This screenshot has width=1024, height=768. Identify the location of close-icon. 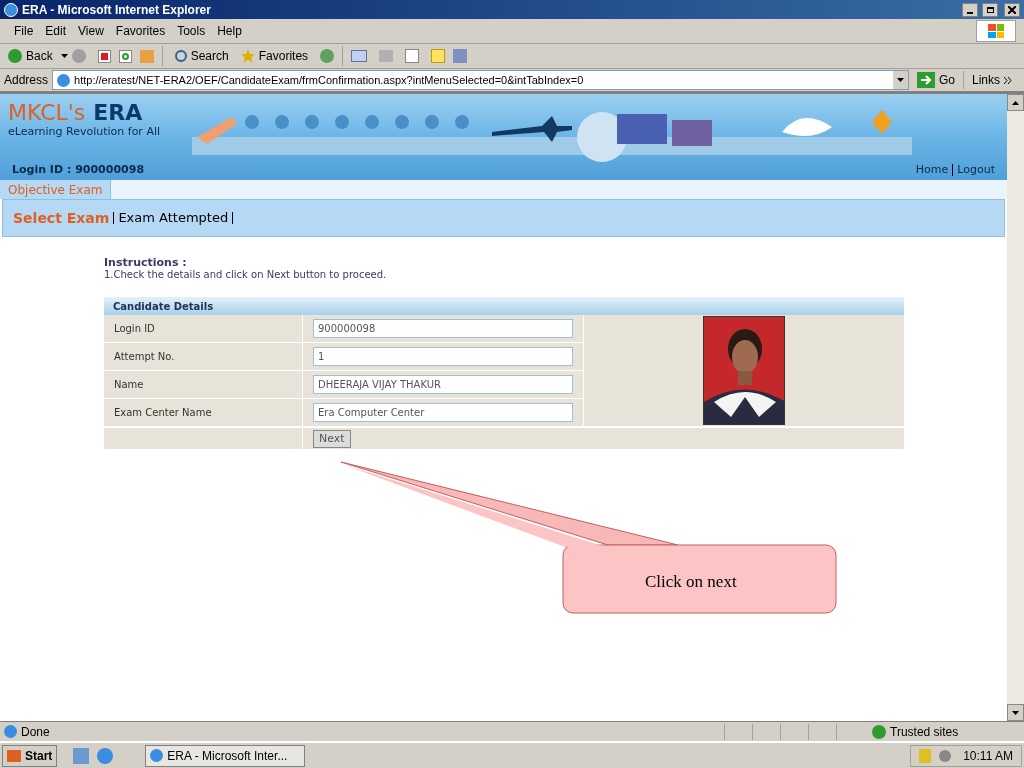
(1012, 9).